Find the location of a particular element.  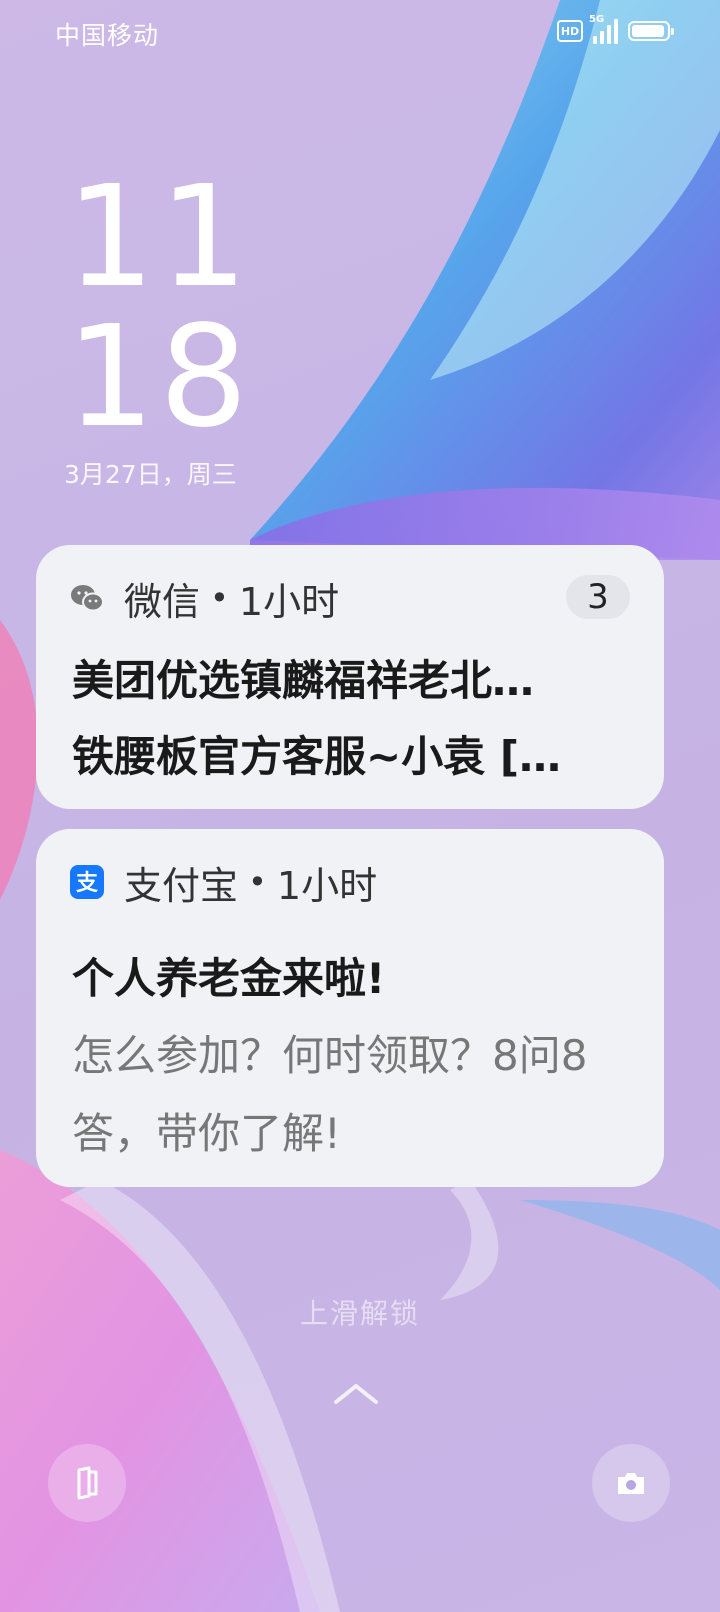

status-bar: 中国移动 HD 5G is located at coordinates (360, 33).